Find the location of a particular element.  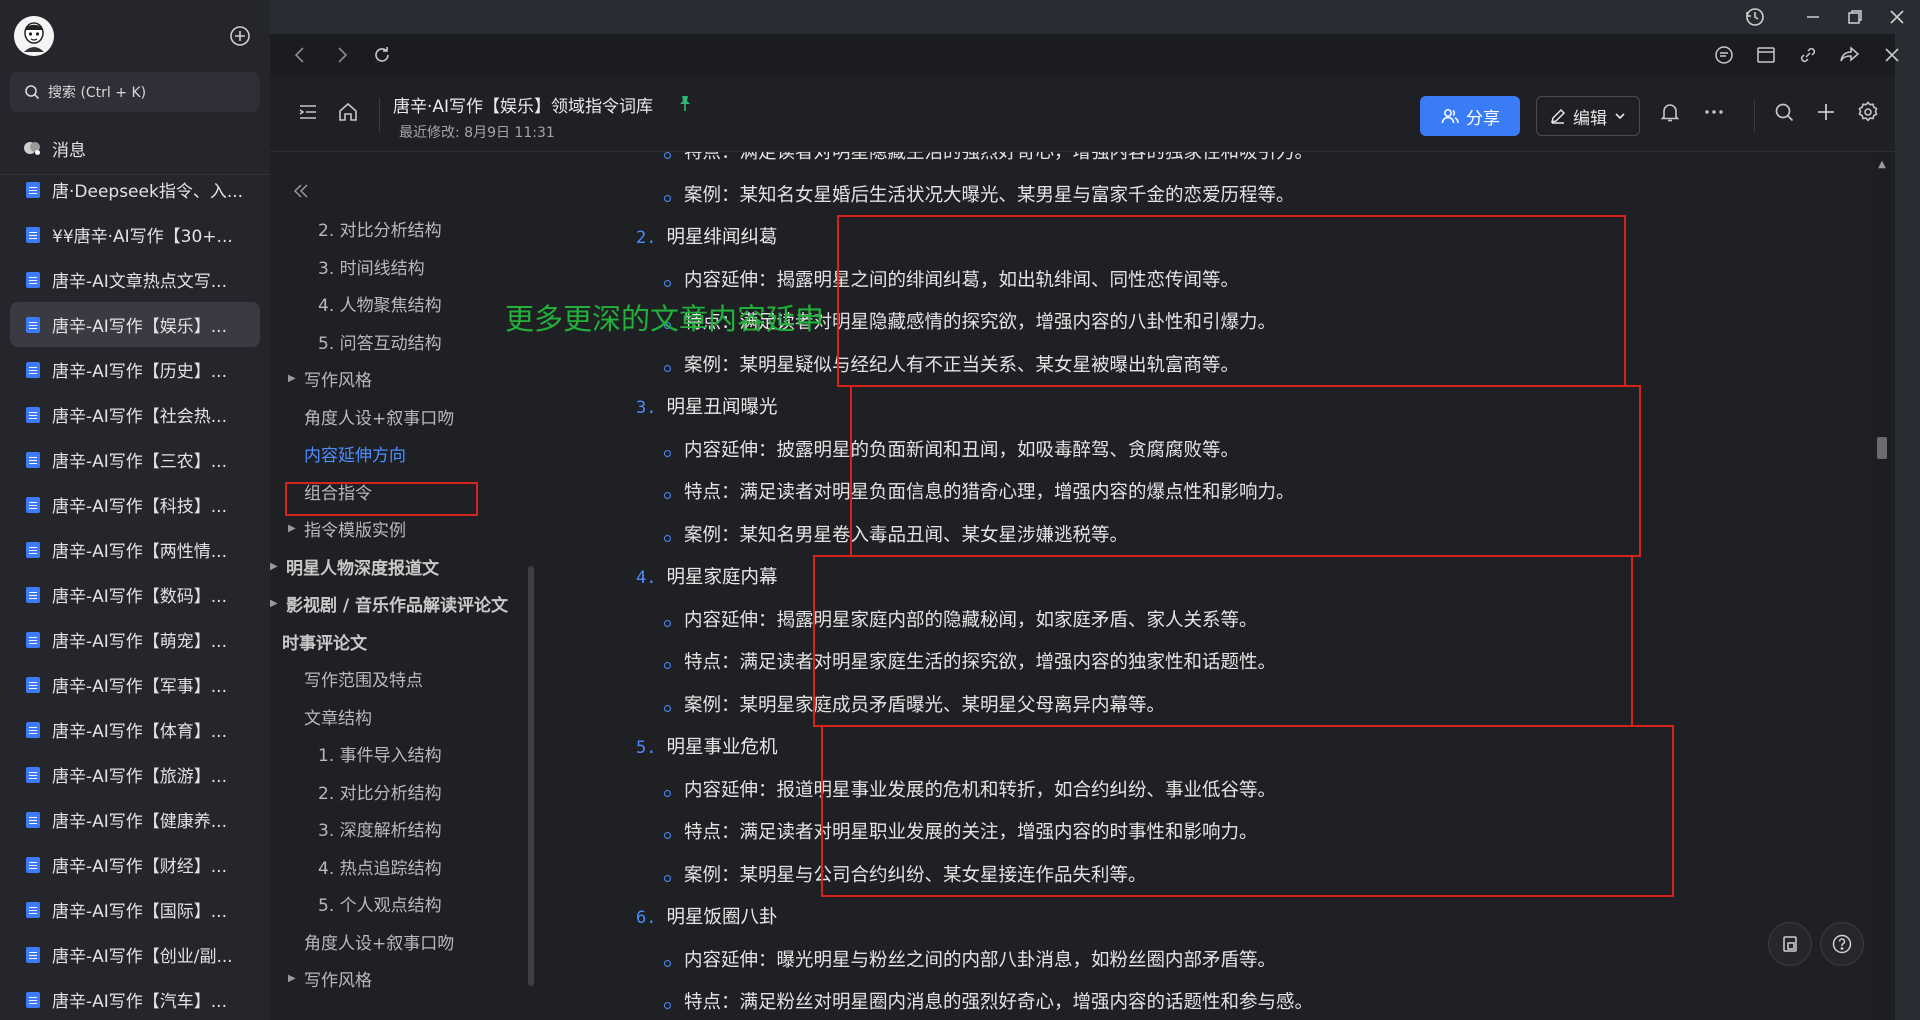

messages-icon is located at coordinates (32, 148).